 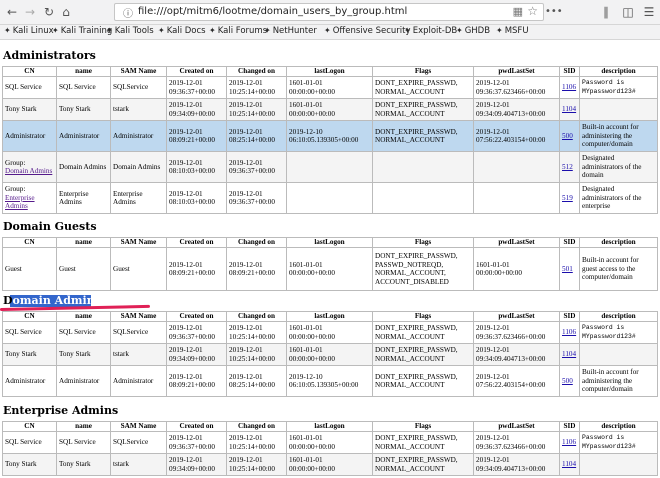 I want to click on pwdlastset-cell, so click(x=516, y=198).